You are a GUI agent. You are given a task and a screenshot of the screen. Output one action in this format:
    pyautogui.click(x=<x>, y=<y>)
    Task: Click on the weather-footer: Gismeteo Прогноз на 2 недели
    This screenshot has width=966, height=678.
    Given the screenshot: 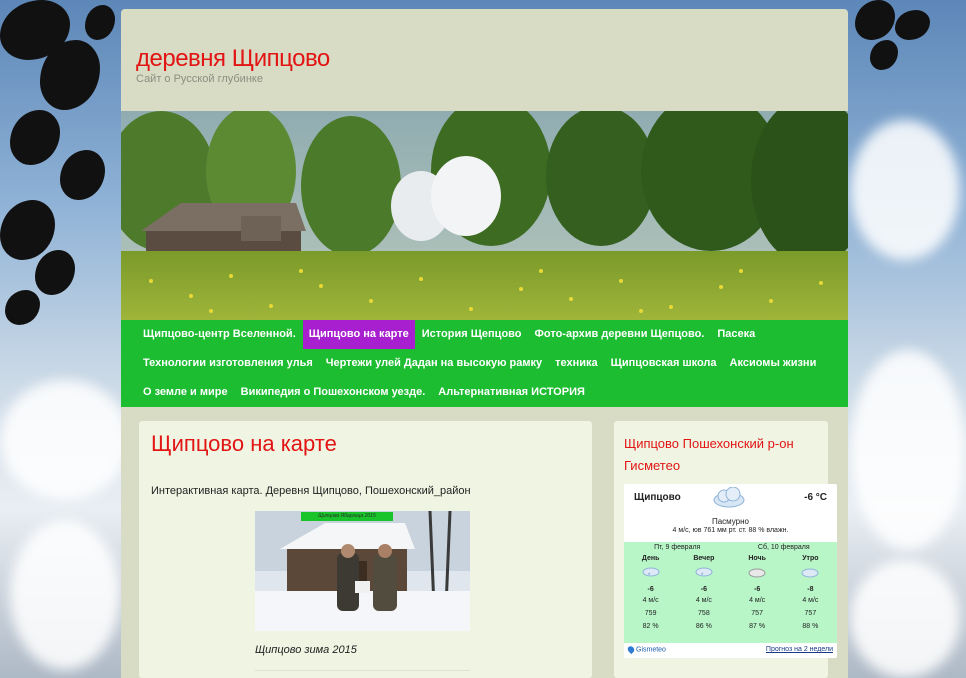 What is the action you would take?
    pyautogui.click(x=730, y=650)
    